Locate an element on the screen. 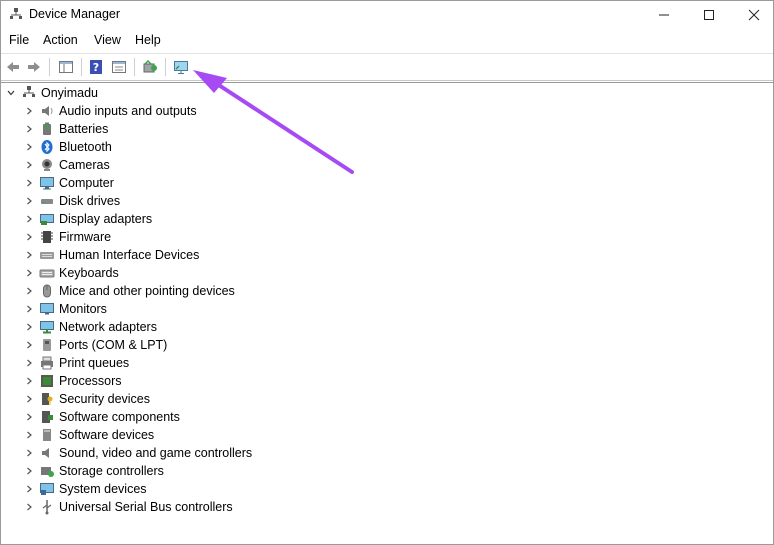 This screenshot has height=545, width=774. camera-icon is located at coordinates (47, 165).